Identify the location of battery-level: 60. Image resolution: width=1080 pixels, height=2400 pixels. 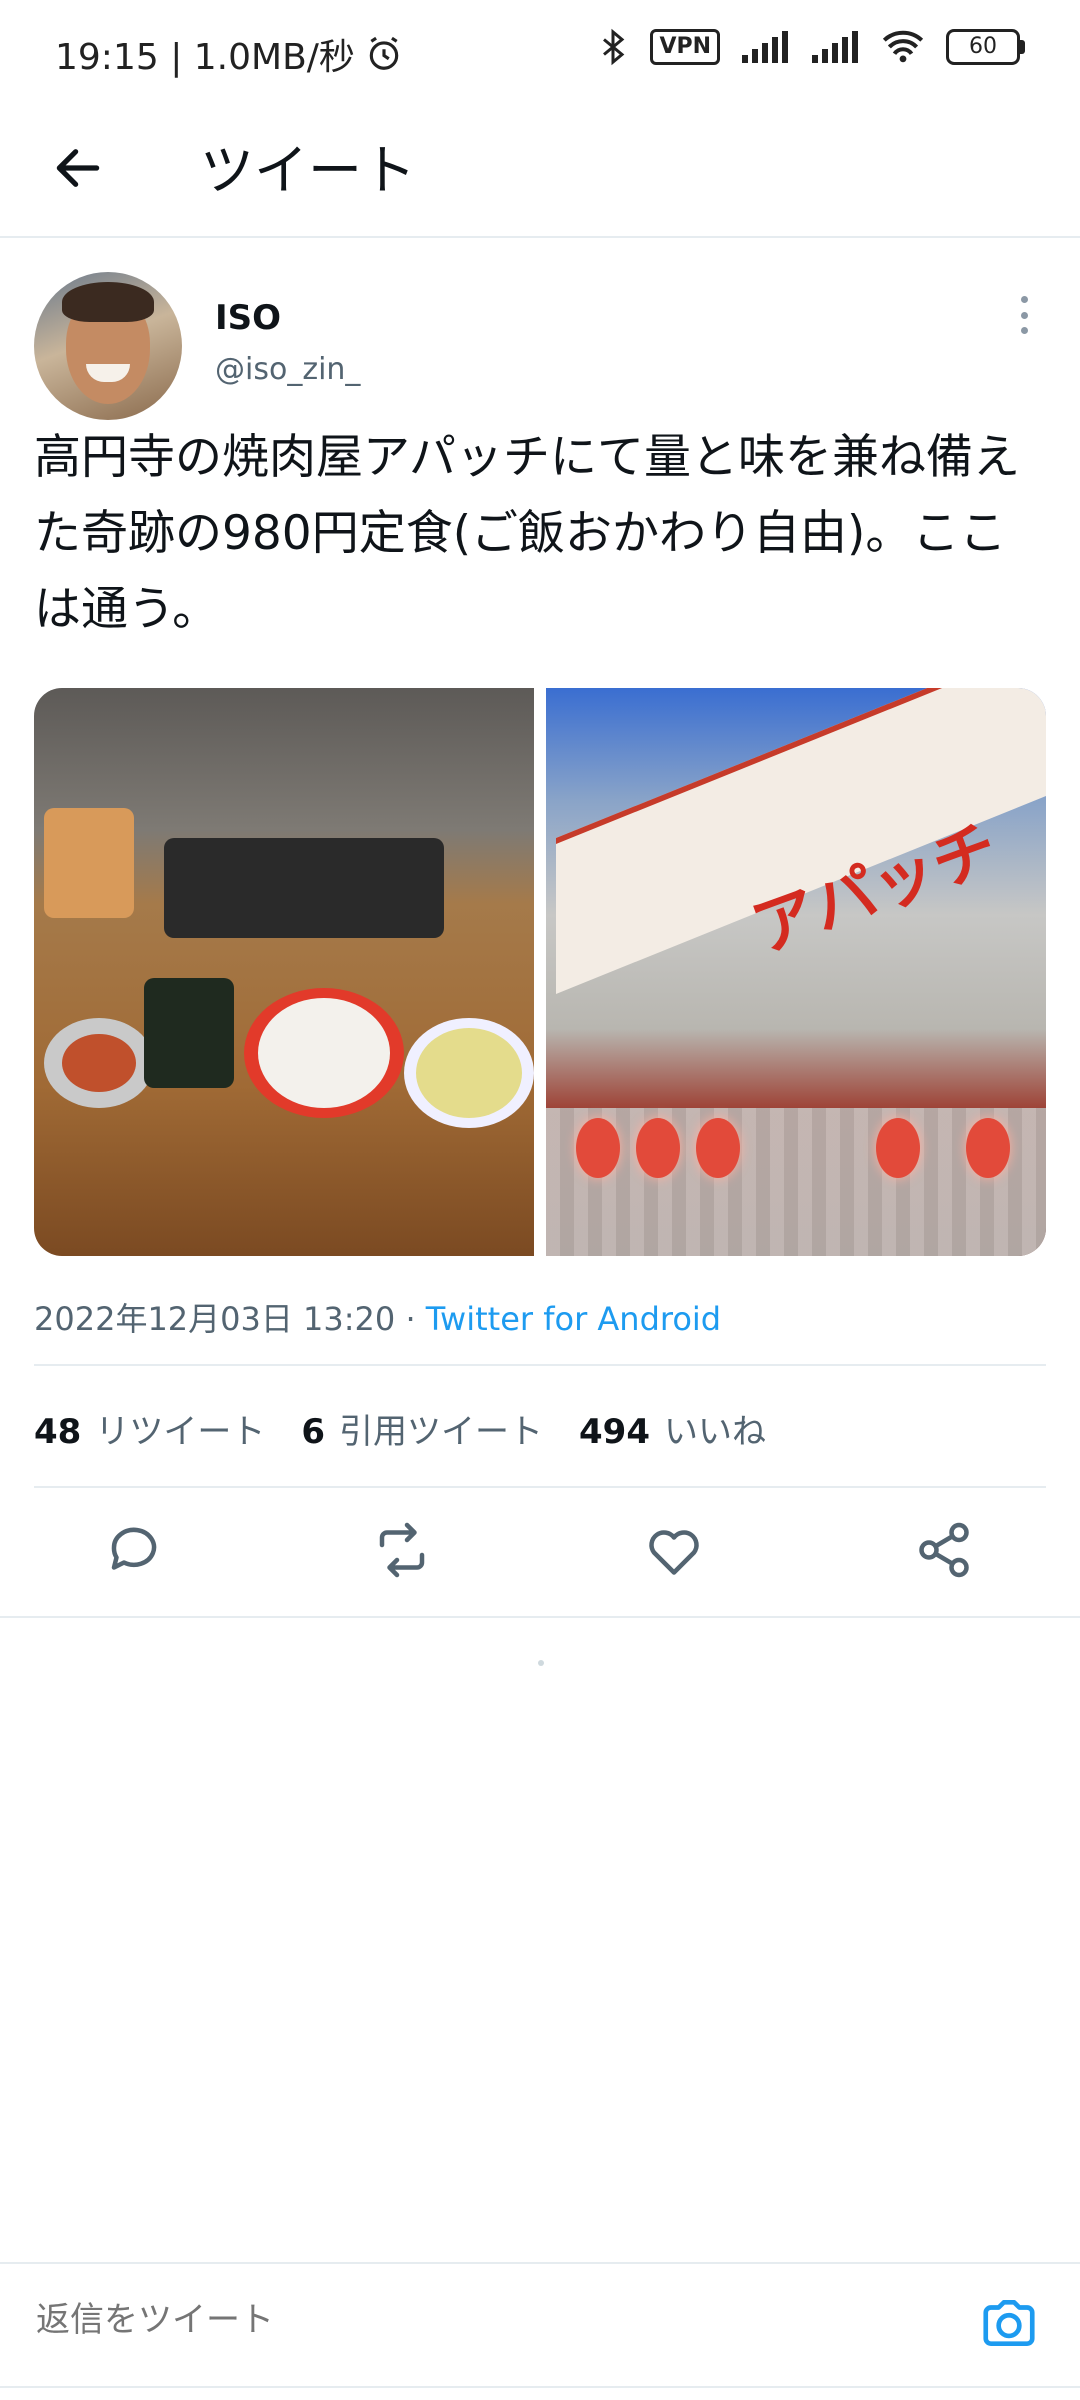
(983, 47).